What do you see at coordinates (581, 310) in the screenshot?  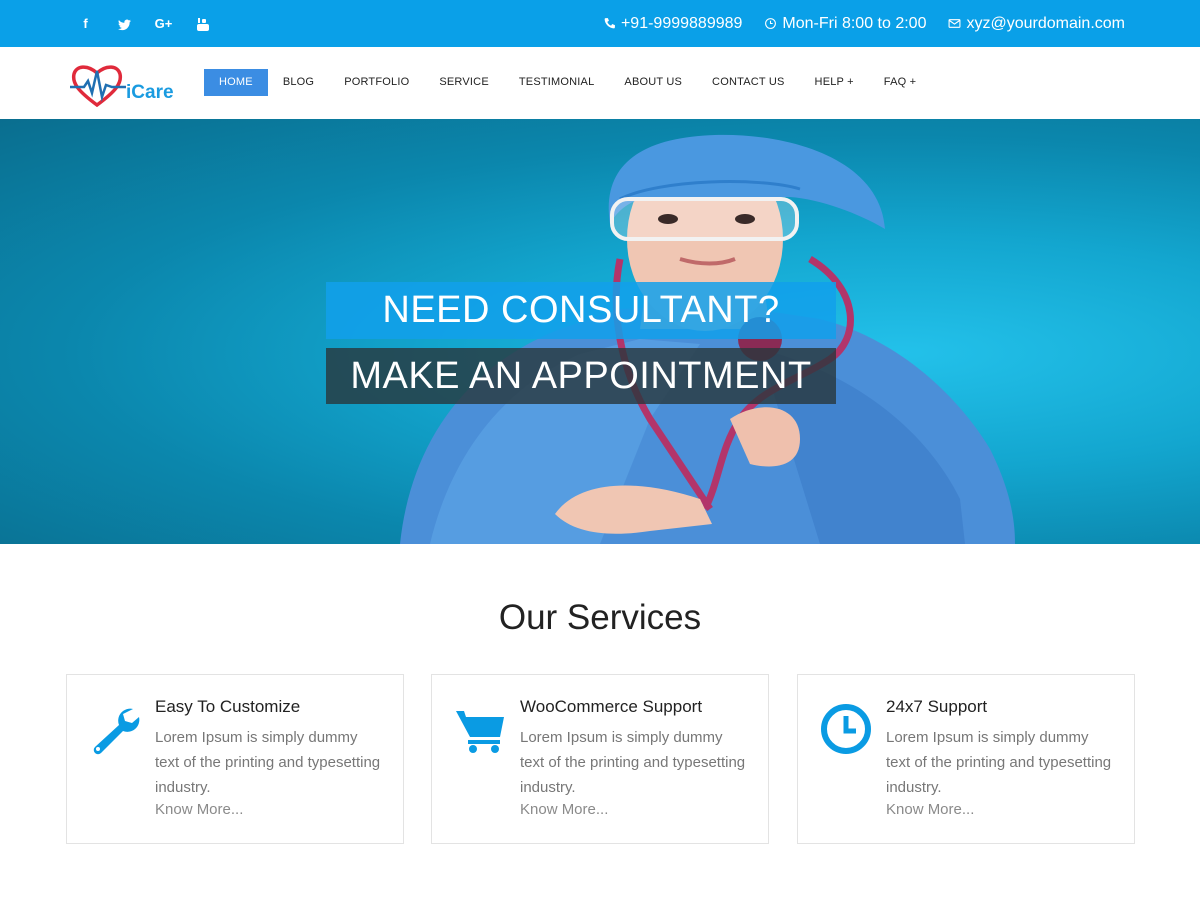 I see `hero-heading-line1: NEED CONSULTANT?` at bounding box center [581, 310].